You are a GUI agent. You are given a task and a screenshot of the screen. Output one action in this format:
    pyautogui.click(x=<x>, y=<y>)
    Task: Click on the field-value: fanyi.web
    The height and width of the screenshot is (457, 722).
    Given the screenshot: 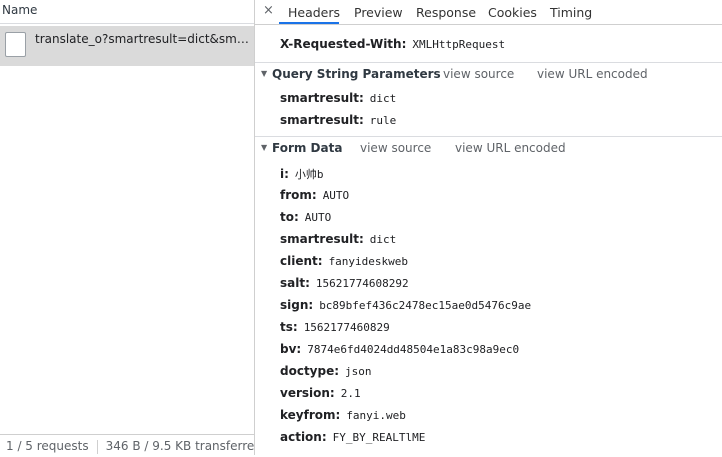 What is the action you would take?
    pyautogui.click(x=376, y=415)
    